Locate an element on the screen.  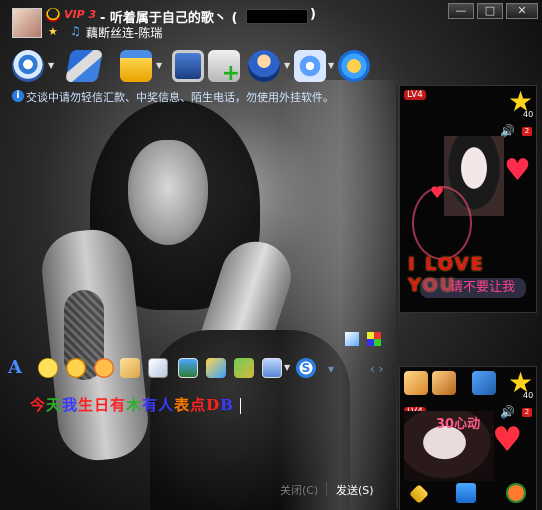
show-bottom-bar is located at coordinates (468, 494).